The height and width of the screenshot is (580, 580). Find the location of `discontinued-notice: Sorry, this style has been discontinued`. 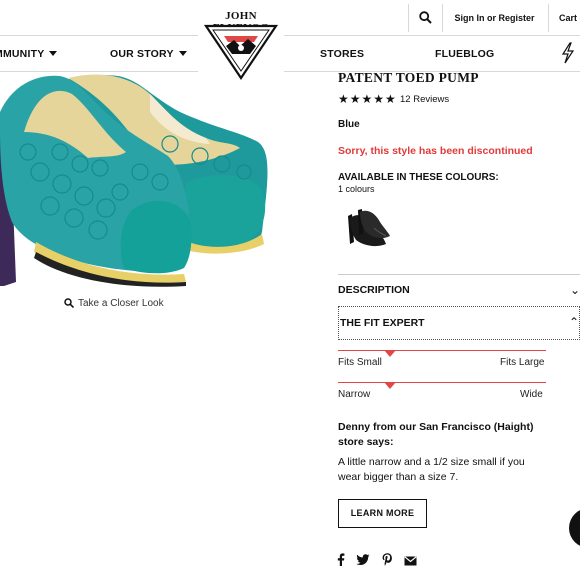

discontinued-notice: Sorry, this style has been discontinued is located at coordinates (435, 151).